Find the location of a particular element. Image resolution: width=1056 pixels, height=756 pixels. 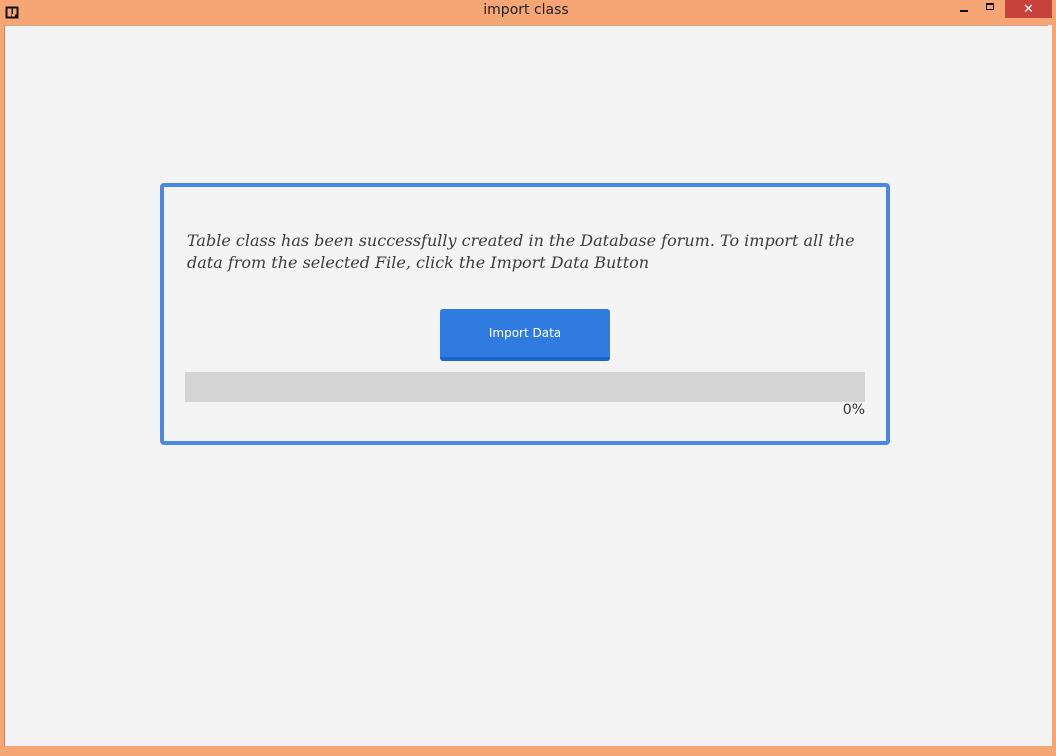

minimize-button is located at coordinates (964, 9).